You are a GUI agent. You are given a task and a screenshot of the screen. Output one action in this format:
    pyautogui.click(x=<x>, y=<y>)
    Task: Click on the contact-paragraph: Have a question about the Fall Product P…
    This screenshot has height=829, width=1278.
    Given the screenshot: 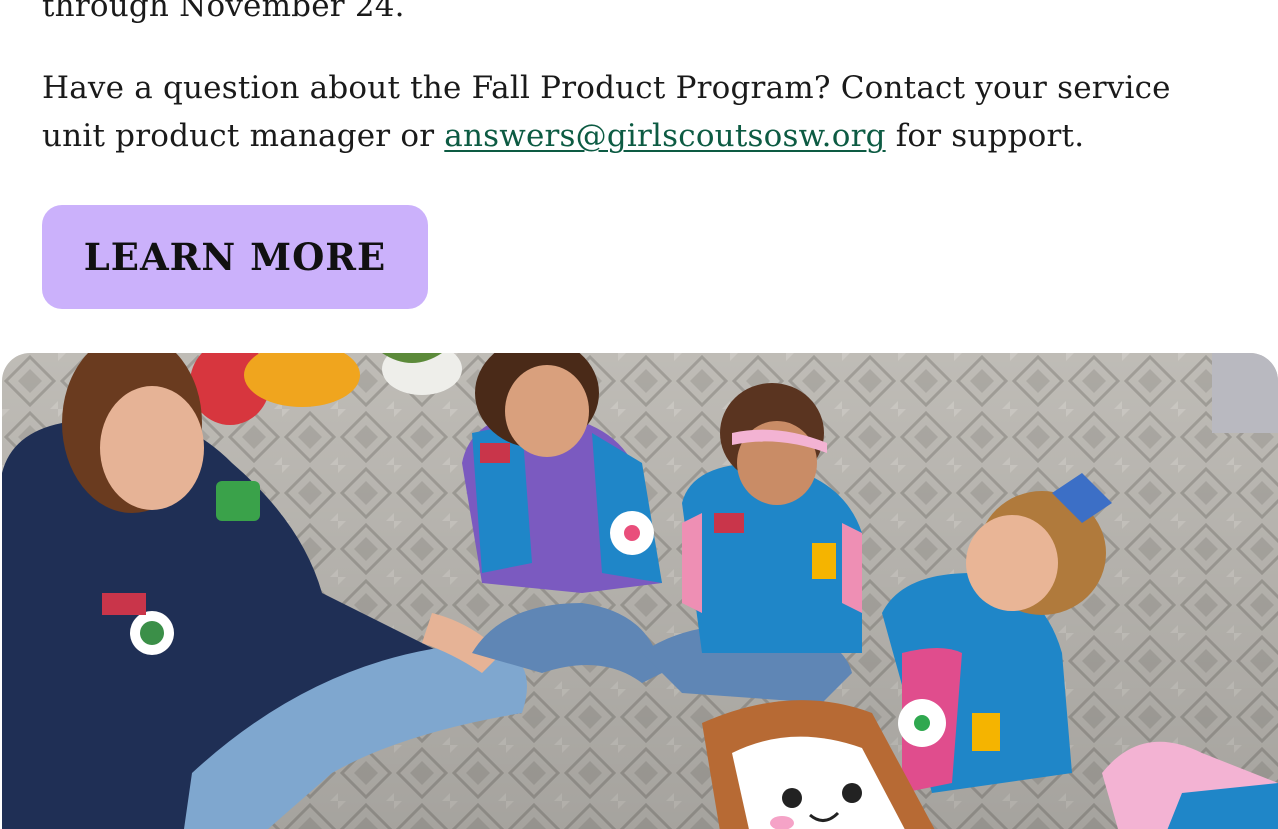 What is the action you would take?
    pyautogui.click(x=642, y=112)
    